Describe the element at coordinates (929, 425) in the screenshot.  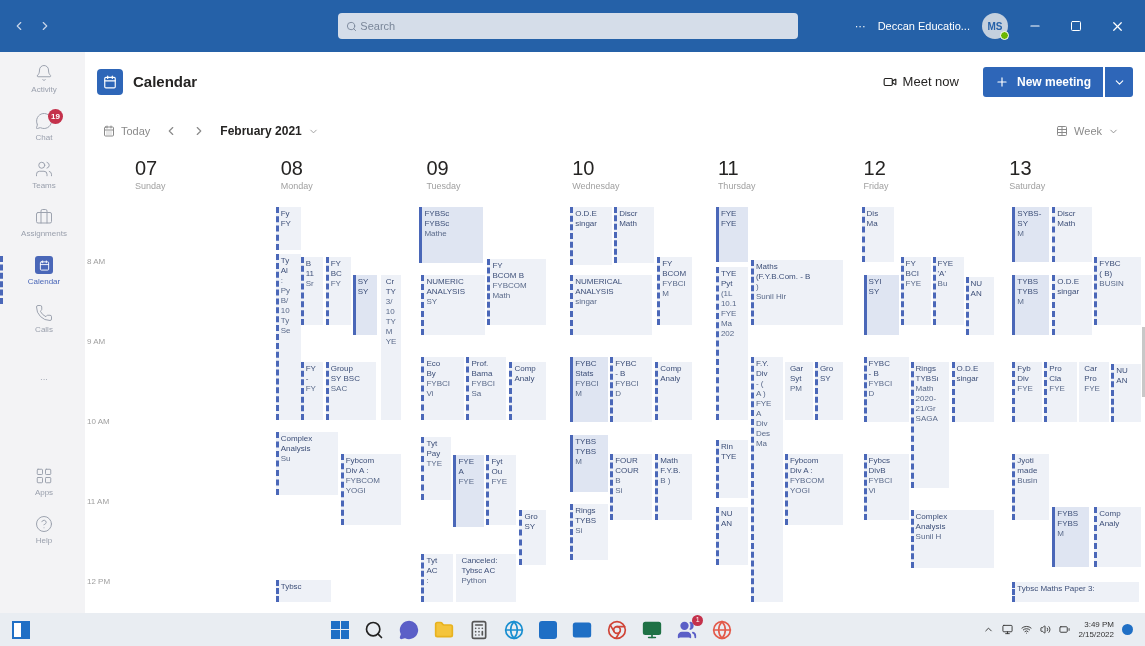
I see `event-block: Rings TYBSı Math 2020- 21/Gr SAGA` at that location.